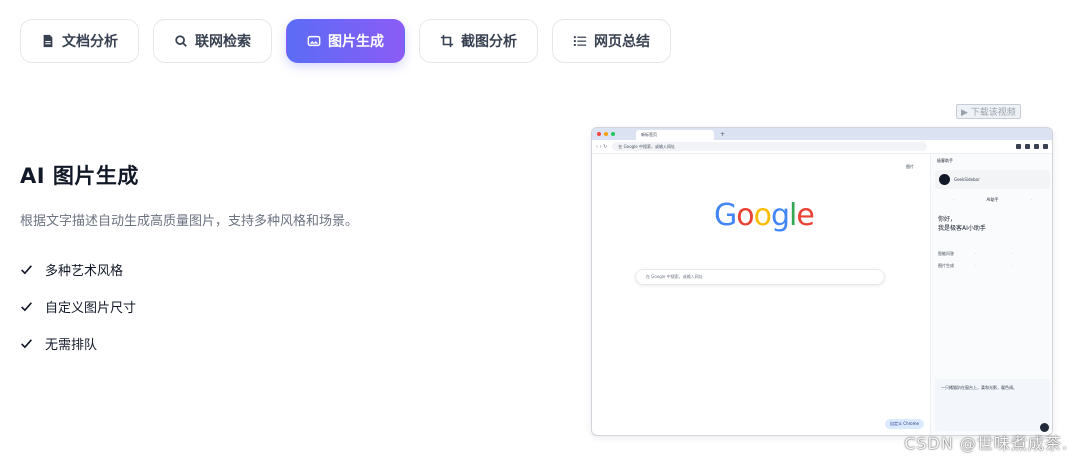 The height and width of the screenshot is (461, 1080). I want to click on feature-item: 无需排队, so click(280, 343).